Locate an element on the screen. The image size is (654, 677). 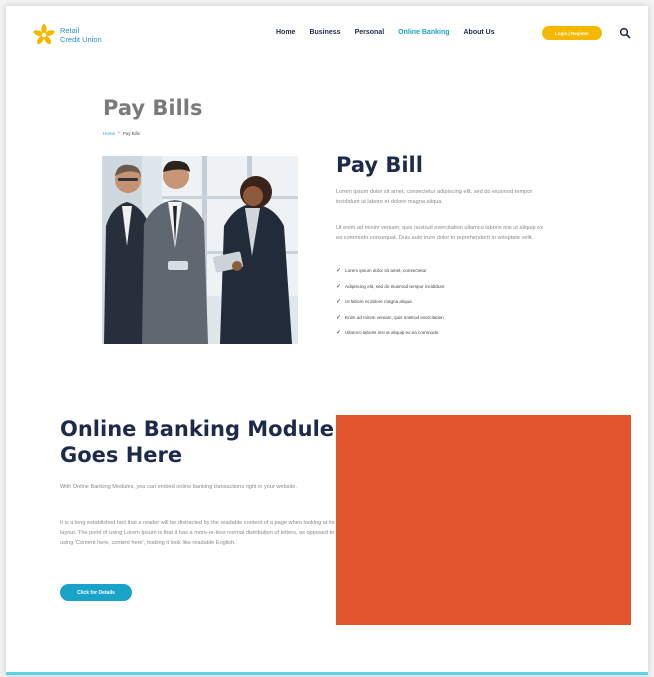
login-register-button: Login | Register is located at coordinates (572, 33).